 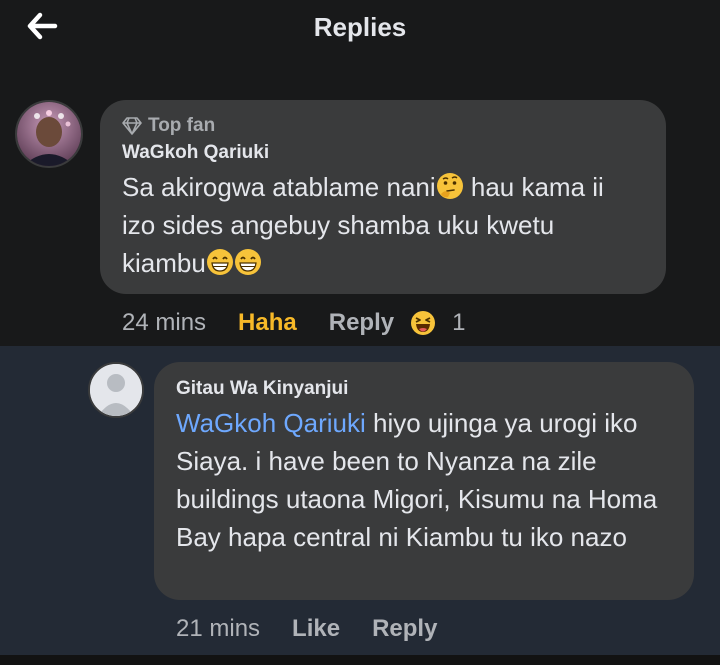 I want to click on top-fan-label: Top fan, so click(x=182, y=125).